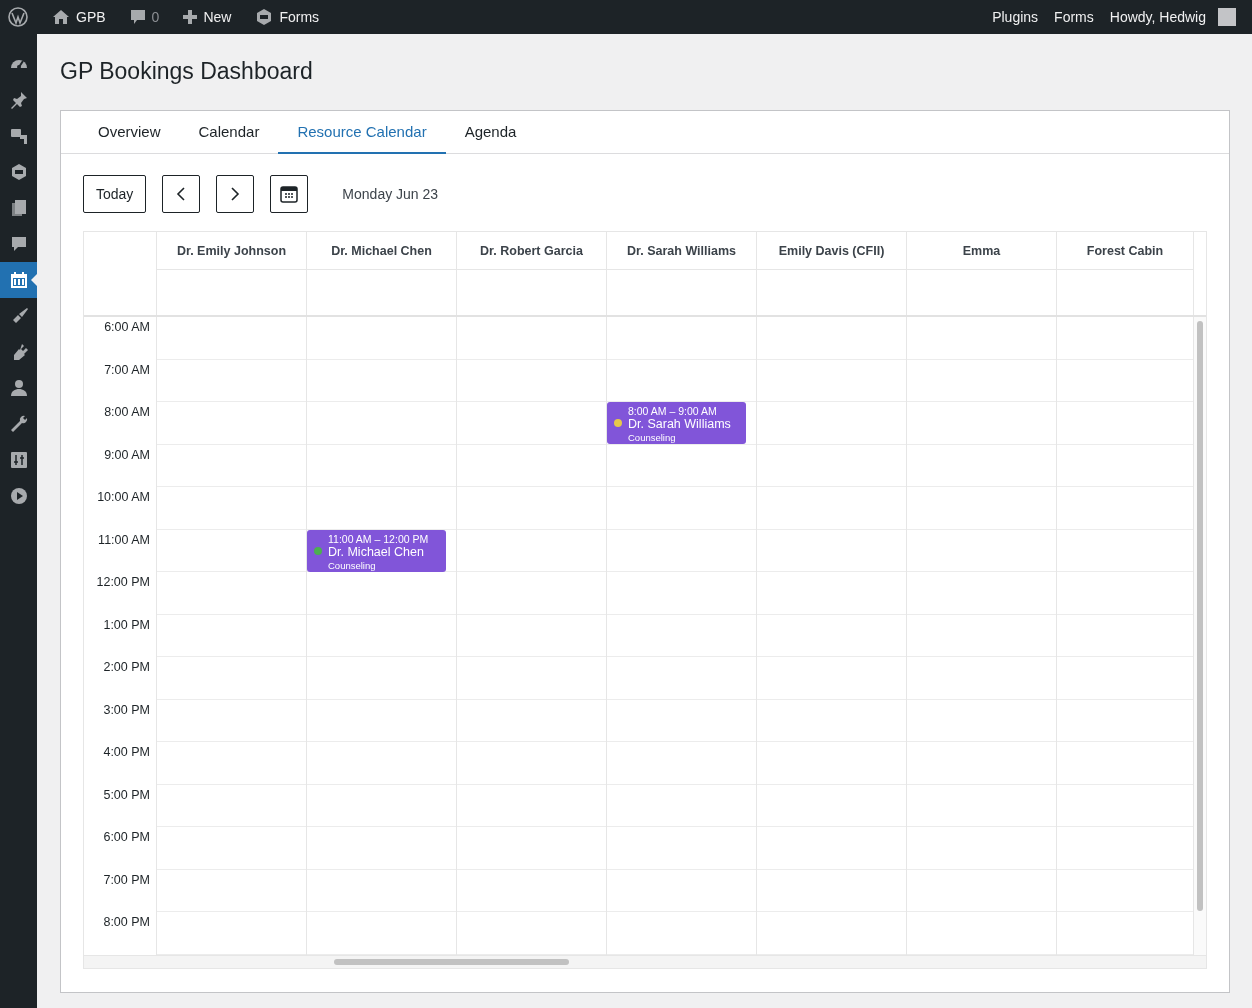 Image resolution: width=1252 pixels, height=1008 pixels. I want to click on resource-header: Dr. Sarah Williams, so click(681, 251).